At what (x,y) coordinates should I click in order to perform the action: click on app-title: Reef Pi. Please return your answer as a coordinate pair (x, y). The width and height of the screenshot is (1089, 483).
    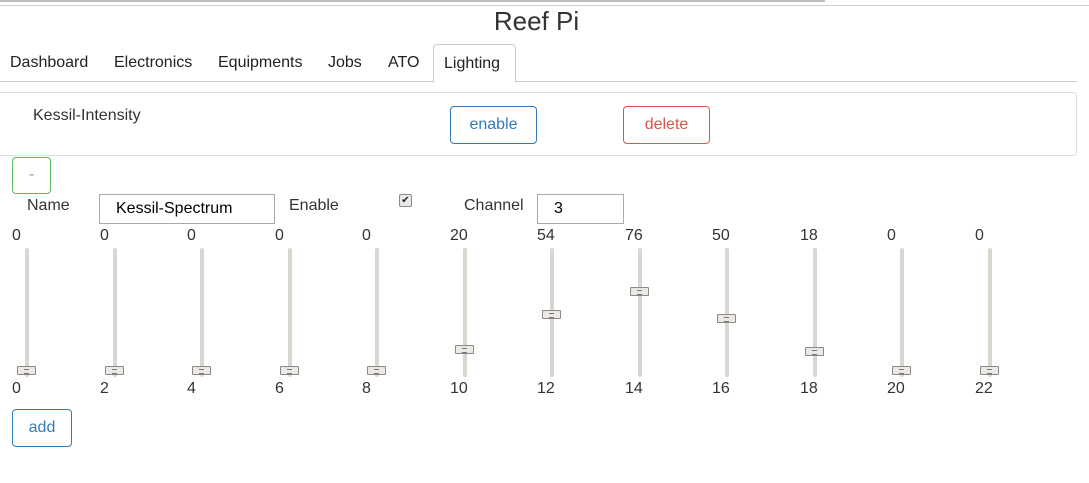
    Looking at the image, I should click on (536, 21).